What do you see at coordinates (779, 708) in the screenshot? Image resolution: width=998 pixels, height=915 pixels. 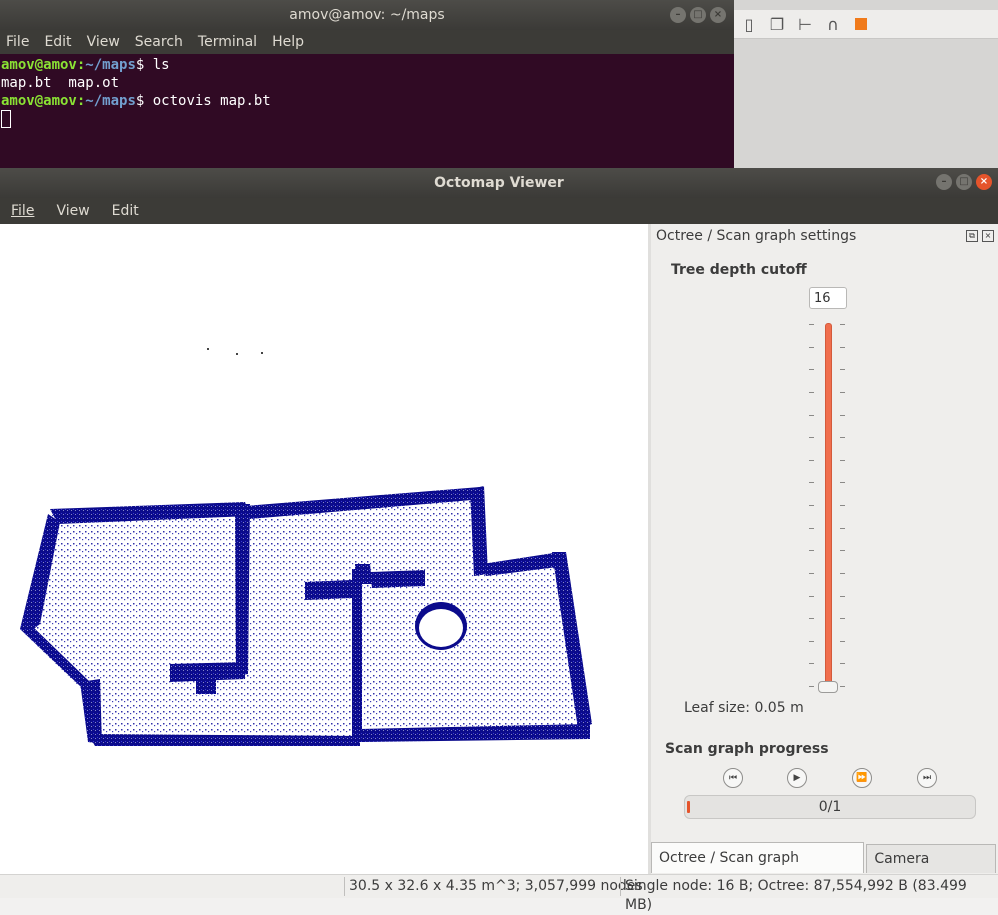 I see `leaf-size-value: 0.05 m` at bounding box center [779, 708].